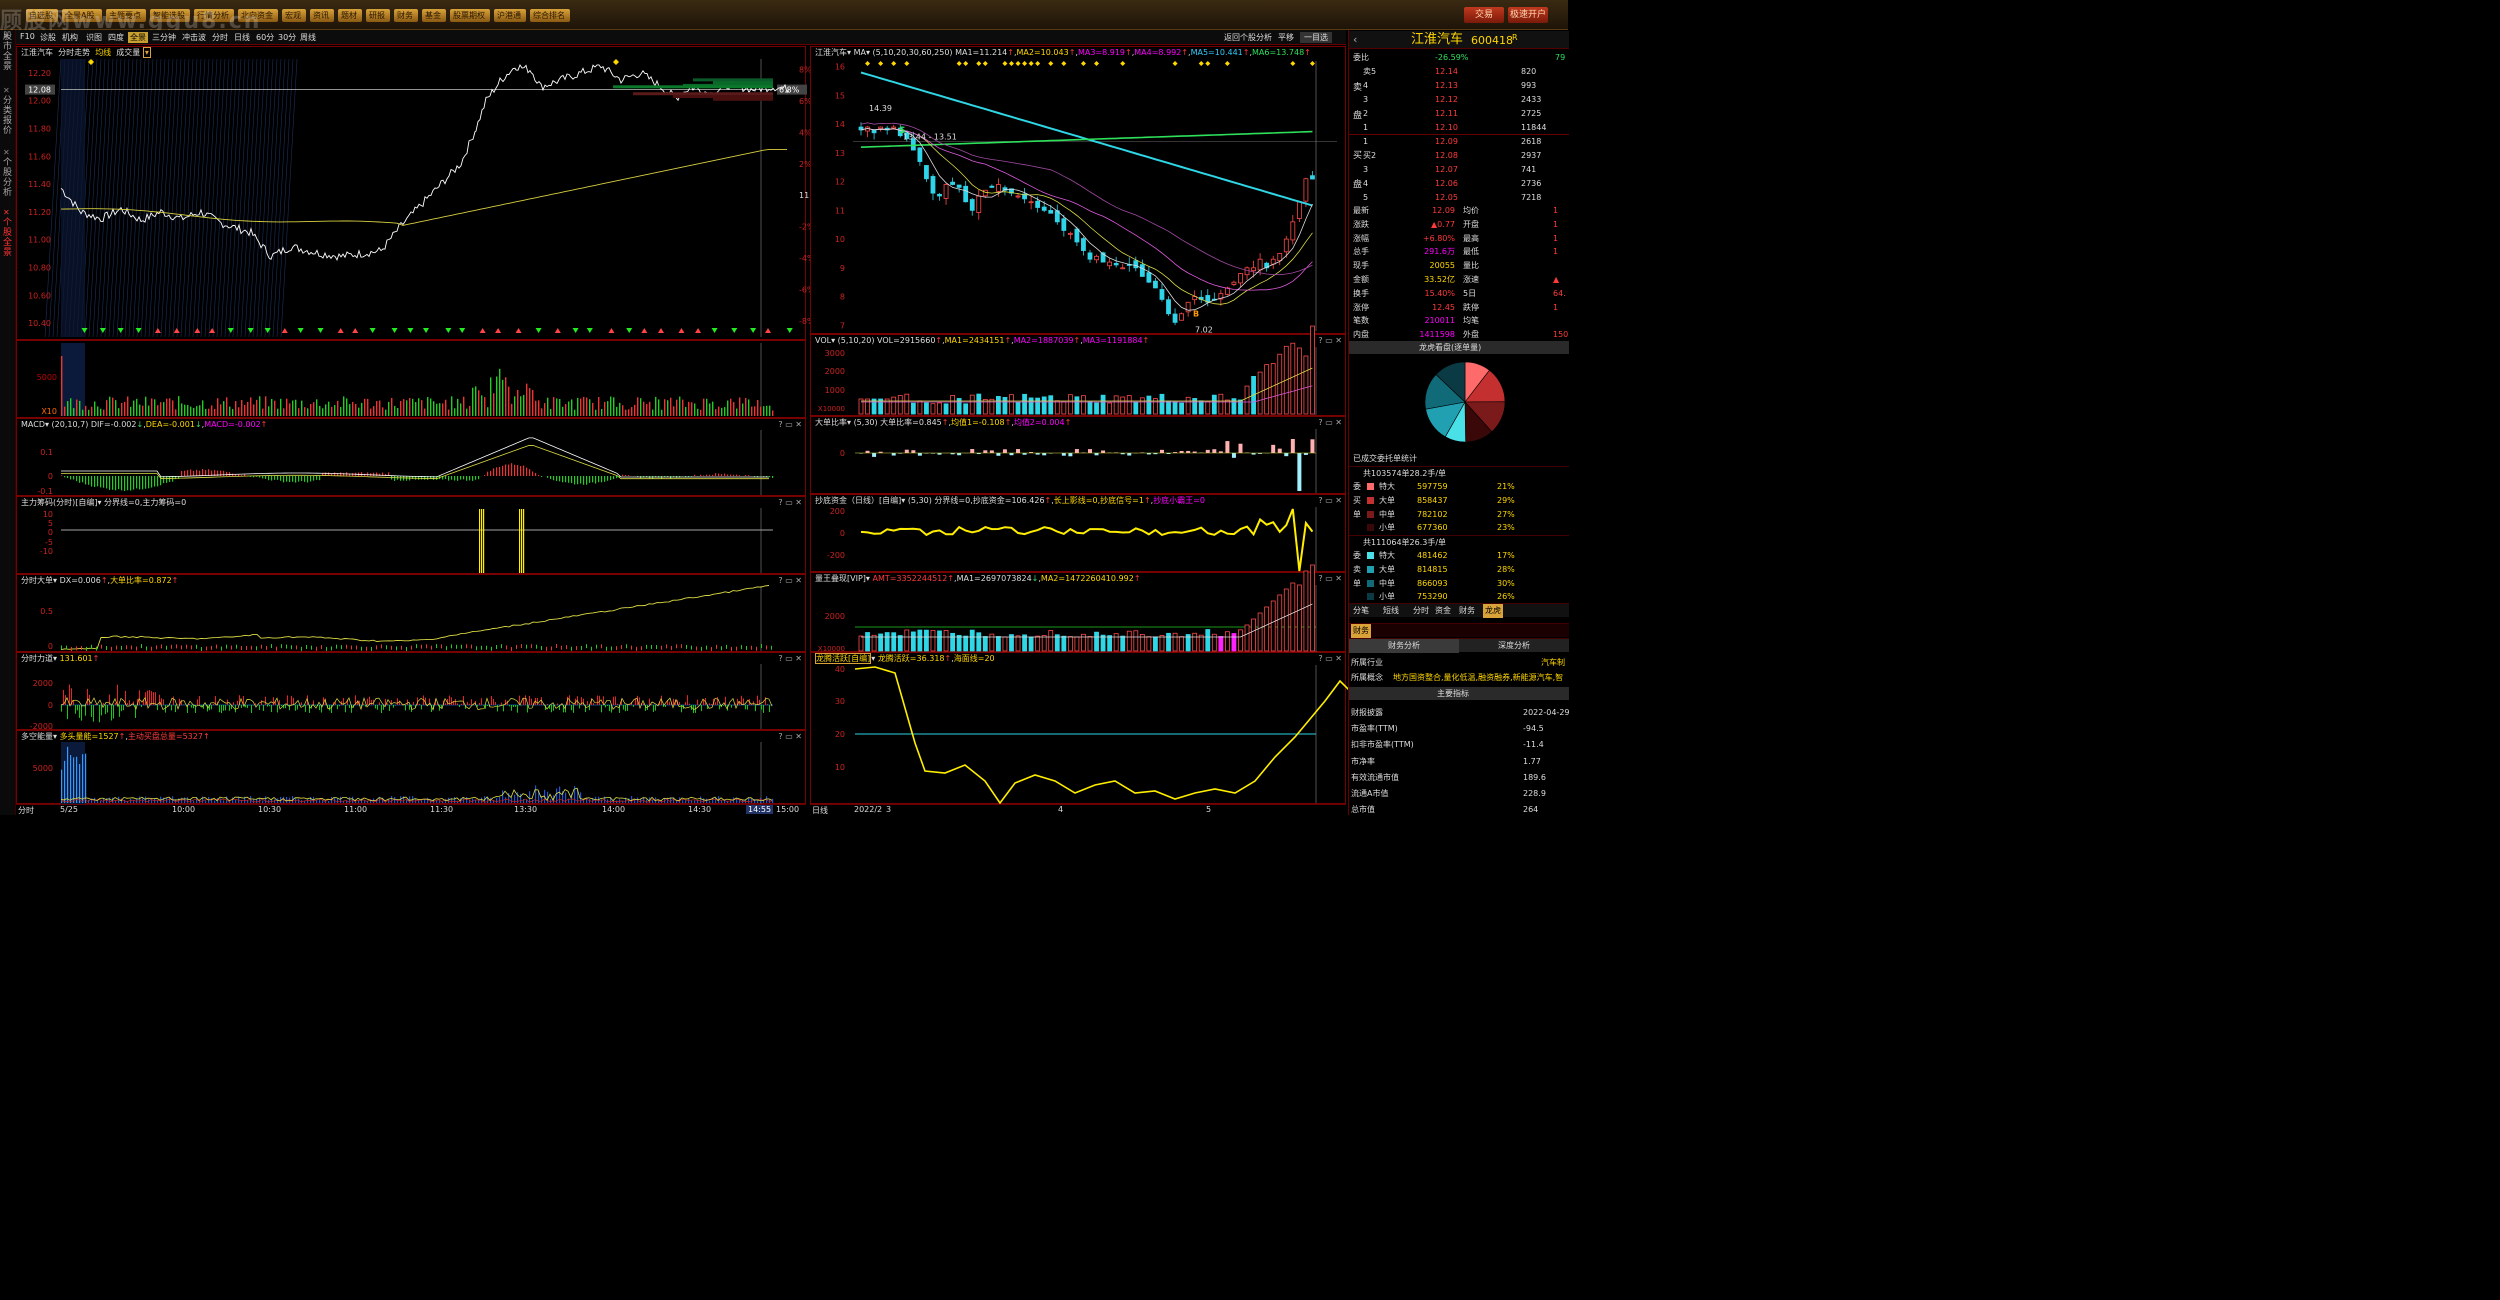 This screenshot has height=1300, width=2500. What do you see at coordinates (1366, 99) in the screenshot?
I see `ask-level: 3` at bounding box center [1366, 99].